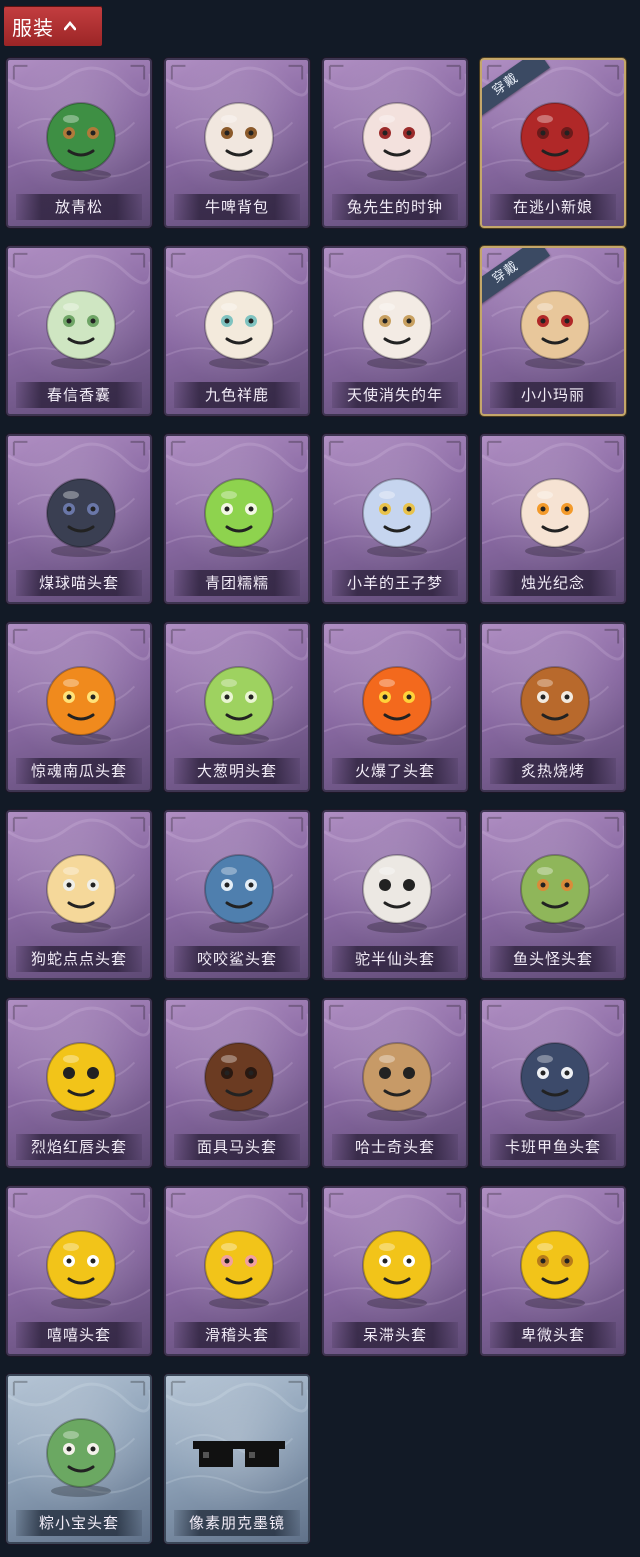 Image resolution: width=640 pixels, height=1557 pixels. I want to click on smirk-emoji-head-icon, so click(239, 1265).